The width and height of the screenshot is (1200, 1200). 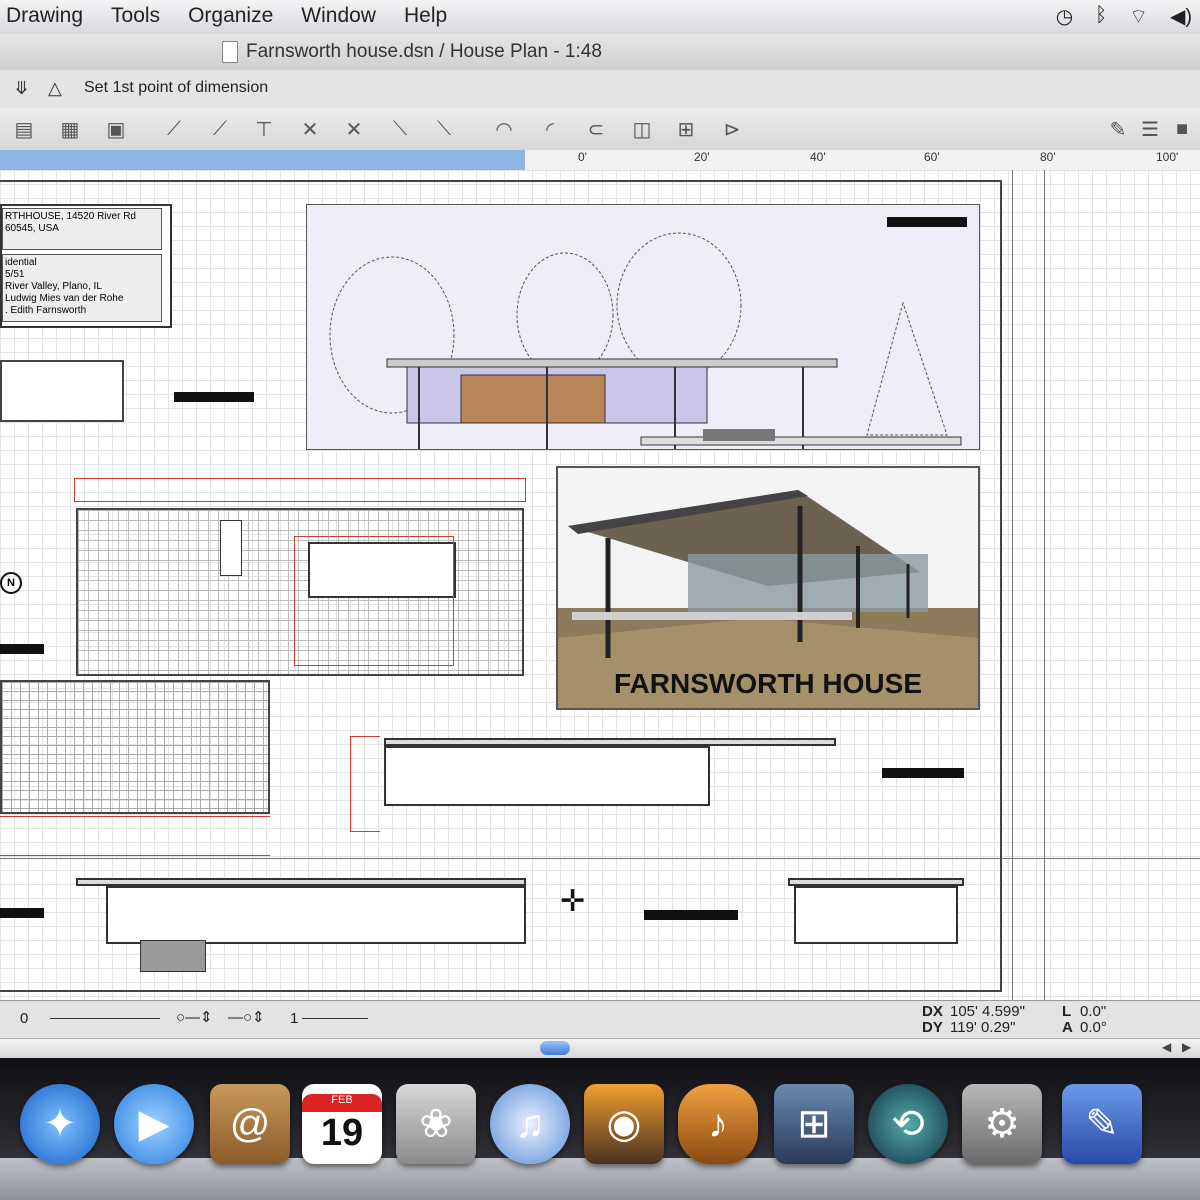 I want to click on layers-list-icon: ☰, so click(x=1150, y=129).